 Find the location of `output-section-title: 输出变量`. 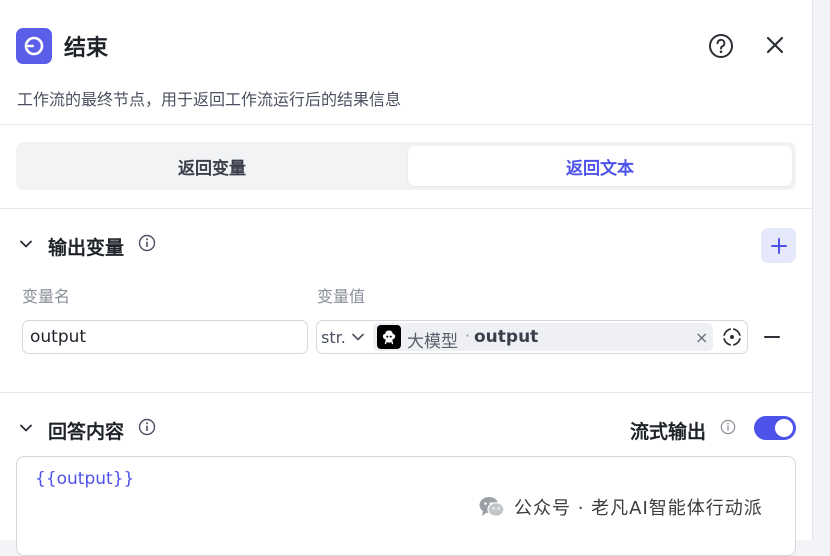

output-section-title: 输出变量 is located at coordinates (86, 248).